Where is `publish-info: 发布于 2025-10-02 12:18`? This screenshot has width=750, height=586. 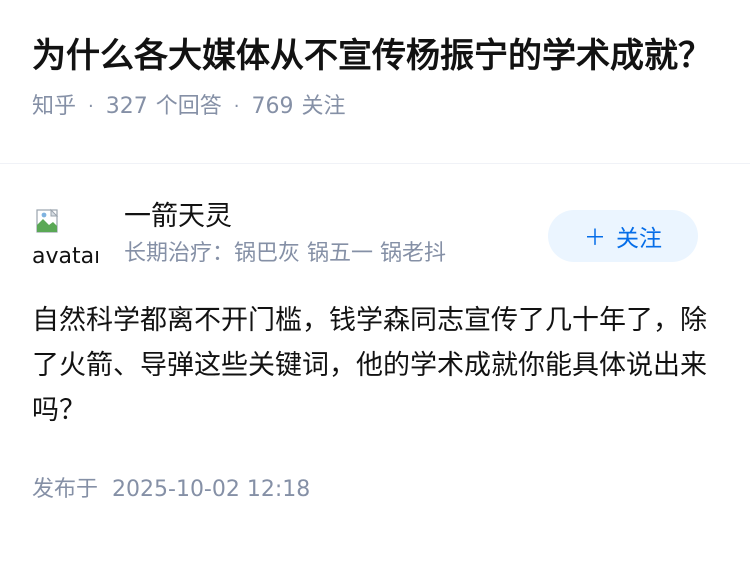 publish-info: 发布于 2025-10-02 12:18 is located at coordinates (375, 490).